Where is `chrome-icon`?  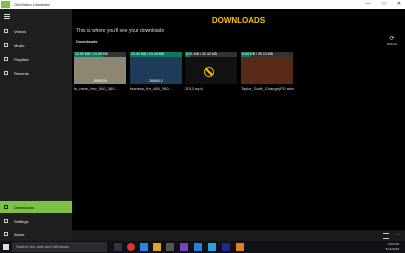 chrome-icon is located at coordinates (131, 247).